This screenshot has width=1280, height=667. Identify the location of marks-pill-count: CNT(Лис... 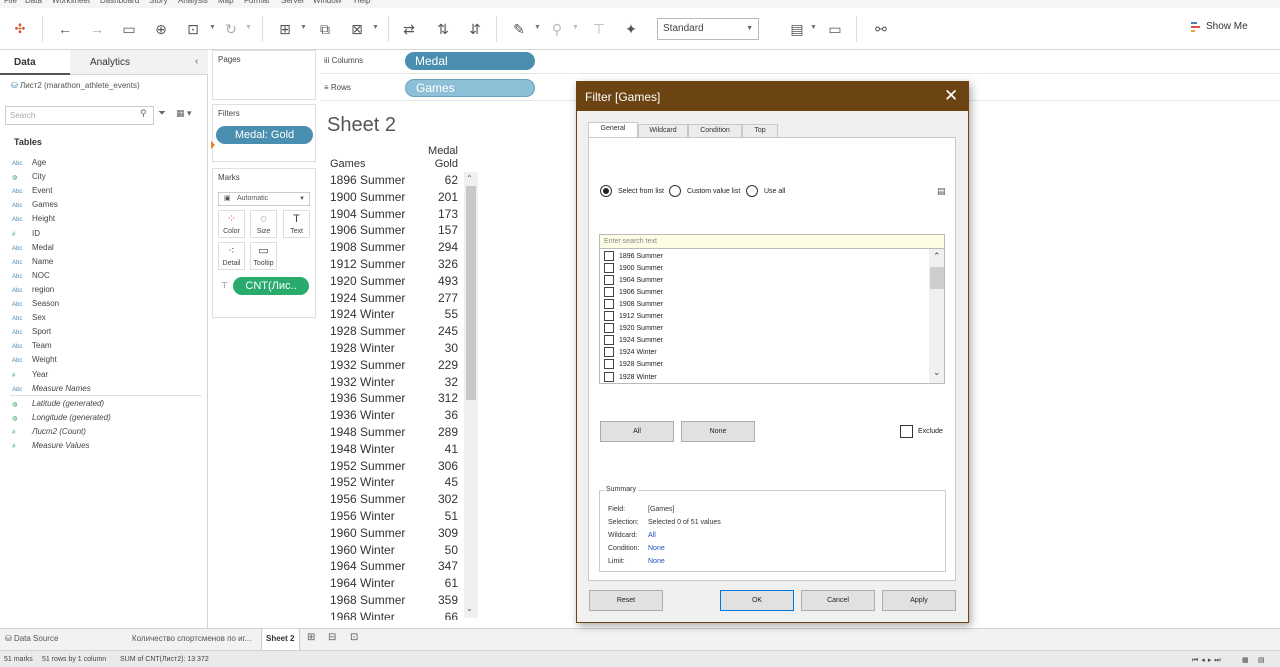
(271, 286).